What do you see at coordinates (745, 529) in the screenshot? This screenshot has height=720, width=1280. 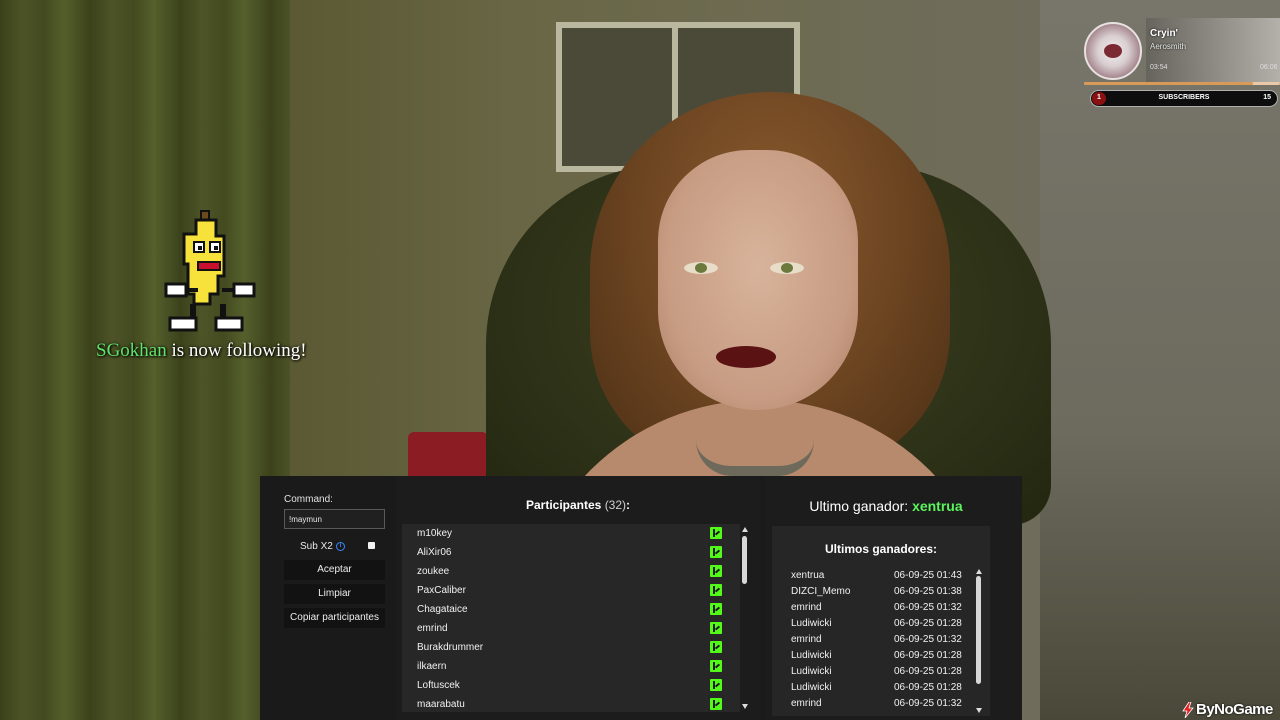 I see `scroll-up-arrow-icon` at bounding box center [745, 529].